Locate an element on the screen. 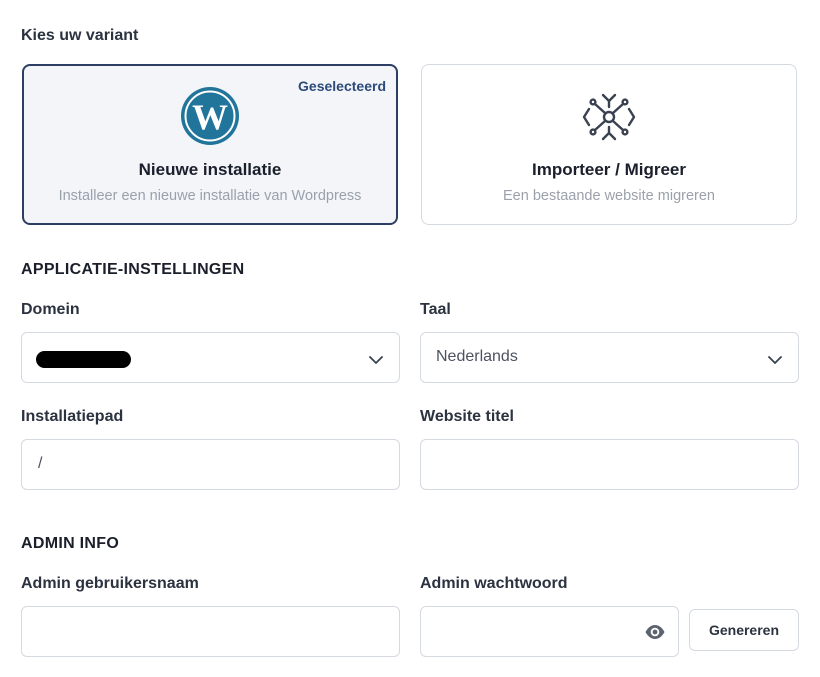  app-settings-heading: APPLICATIE-INSTELLINGEN is located at coordinates (133, 269).